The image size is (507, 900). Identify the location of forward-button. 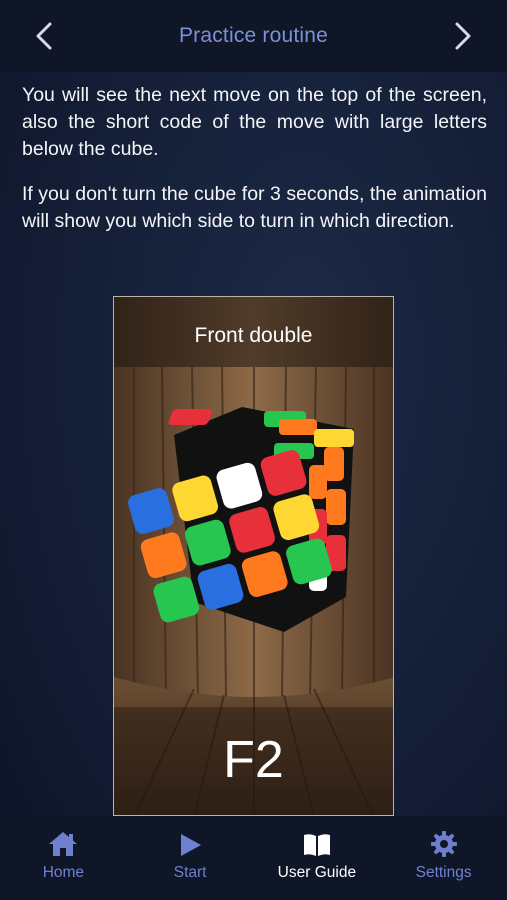
(463, 36).